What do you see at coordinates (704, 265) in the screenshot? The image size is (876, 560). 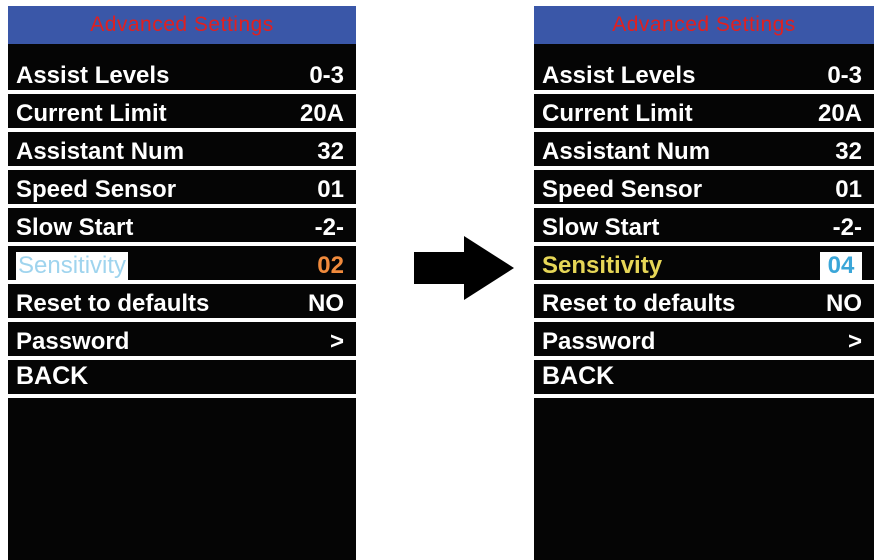 I see `setting-sensitivity: Sensitivity 04` at bounding box center [704, 265].